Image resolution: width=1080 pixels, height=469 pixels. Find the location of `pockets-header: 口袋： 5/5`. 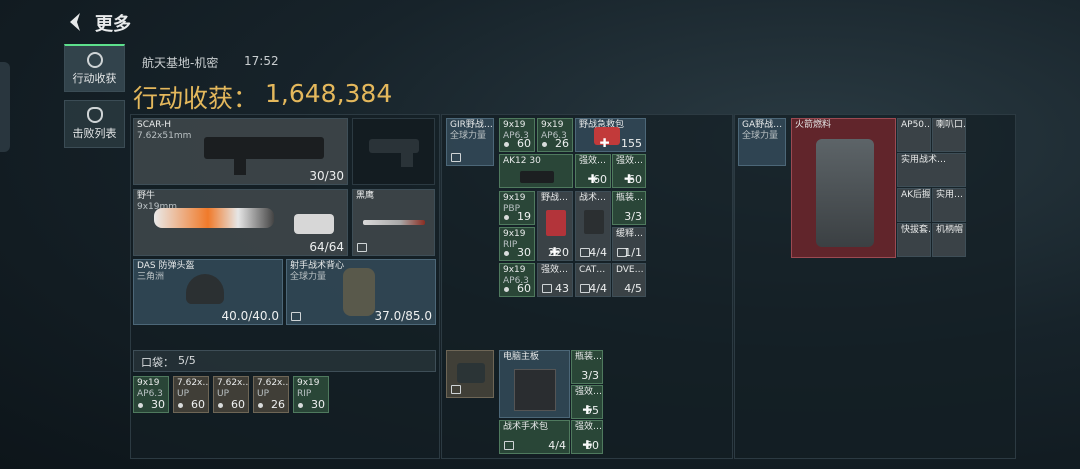

pockets-header: 口袋： 5/5 is located at coordinates (284, 361).